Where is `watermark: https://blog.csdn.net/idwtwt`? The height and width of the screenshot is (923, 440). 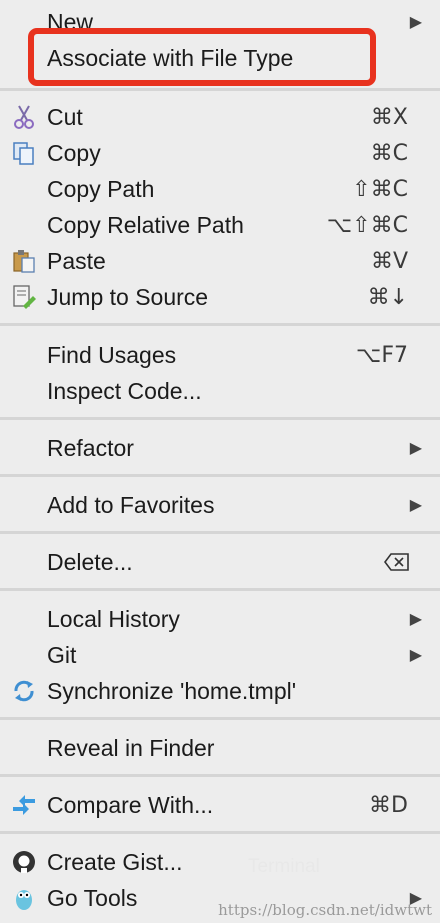 watermark: https://blog.csdn.net/idwtwt is located at coordinates (325, 910).